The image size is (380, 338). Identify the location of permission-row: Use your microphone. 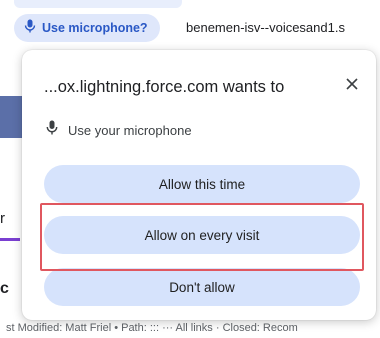
(119, 130).